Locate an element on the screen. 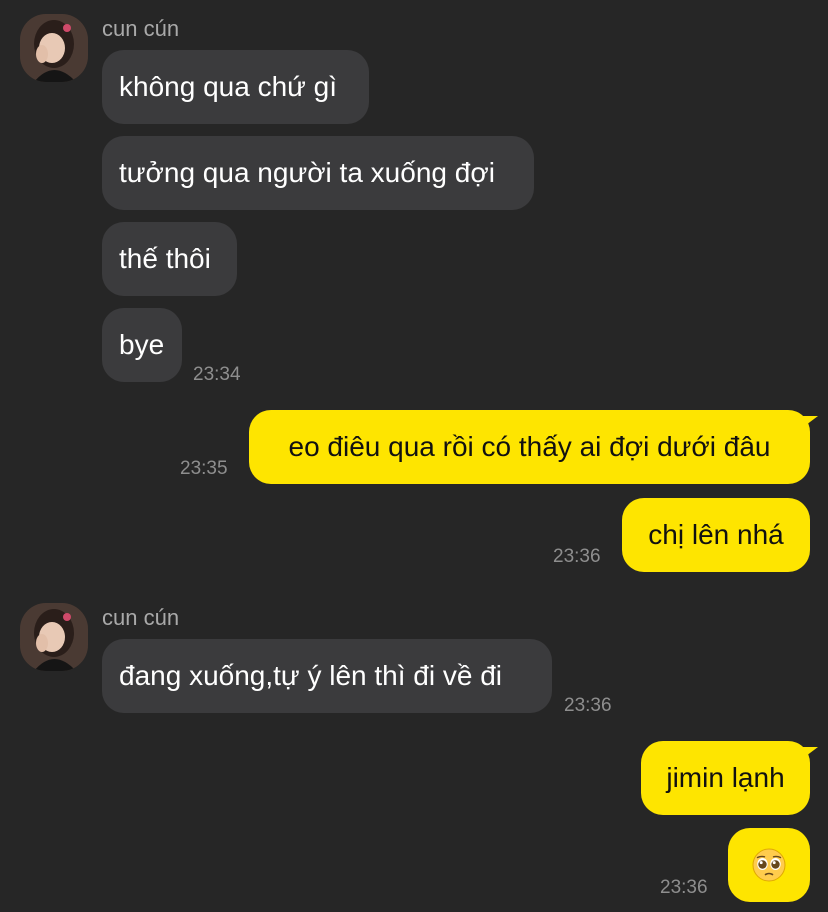  message-bubble is located at coordinates (769, 865).